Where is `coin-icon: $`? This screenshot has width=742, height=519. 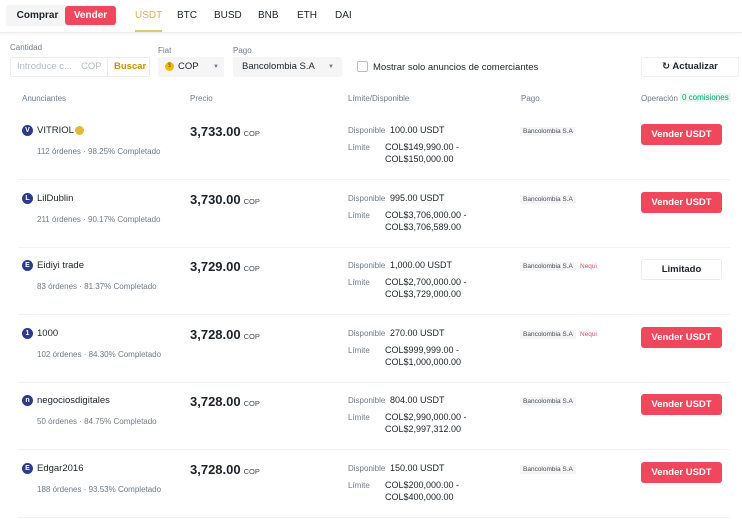 coin-icon: $ is located at coordinates (169, 66).